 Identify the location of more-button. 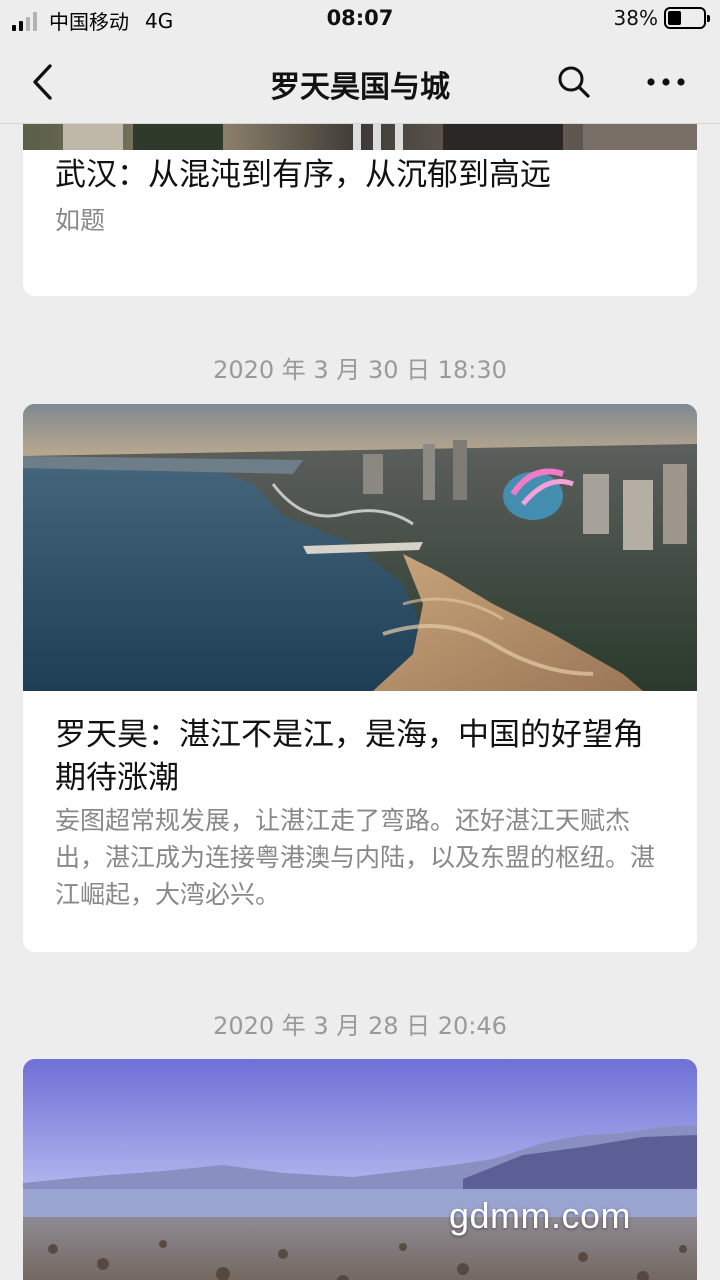
(666, 82).